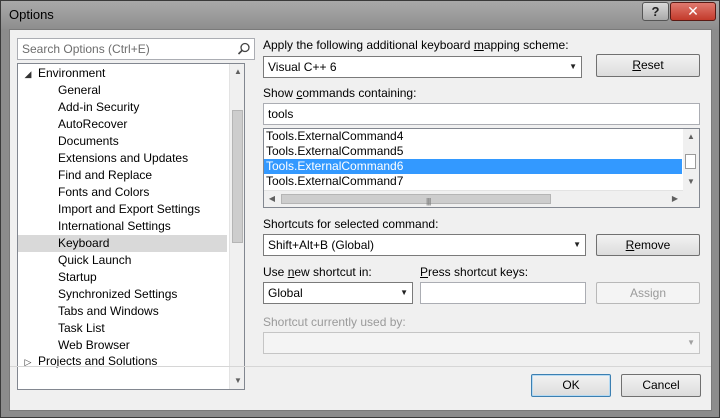 This screenshot has height=418, width=720. Describe the element at coordinates (31, 14) in the screenshot. I see `window-title: Options` at that location.